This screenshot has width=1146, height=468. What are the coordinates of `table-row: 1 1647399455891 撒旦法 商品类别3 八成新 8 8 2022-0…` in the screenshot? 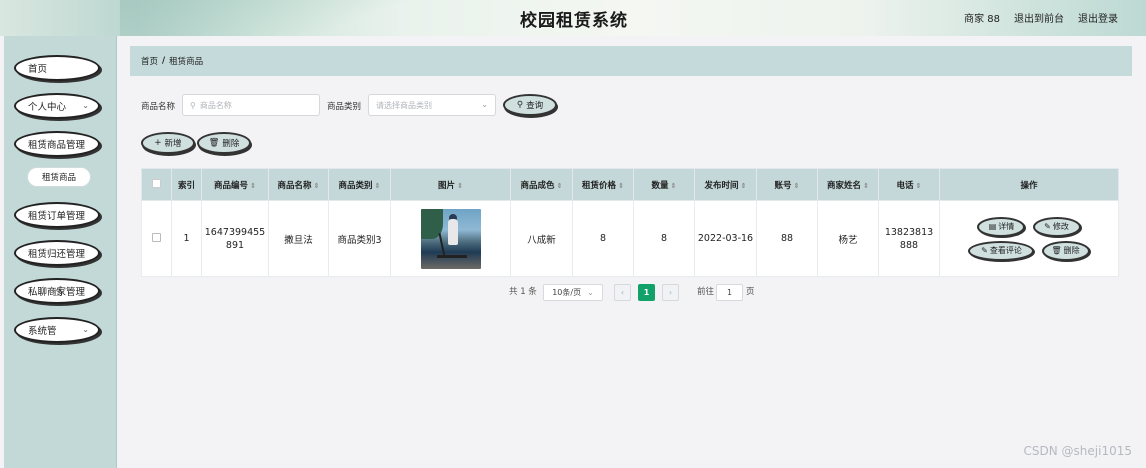 It's located at (630, 238).